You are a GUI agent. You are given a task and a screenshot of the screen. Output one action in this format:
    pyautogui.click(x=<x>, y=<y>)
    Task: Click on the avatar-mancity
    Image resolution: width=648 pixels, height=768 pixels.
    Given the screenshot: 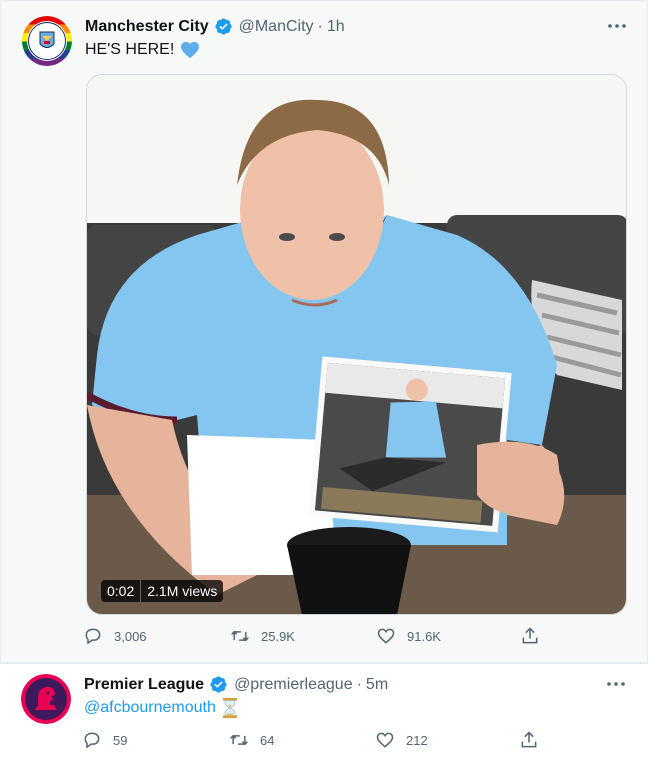 What is the action you would take?
    pyautogui.click(x=47, y=41)
    